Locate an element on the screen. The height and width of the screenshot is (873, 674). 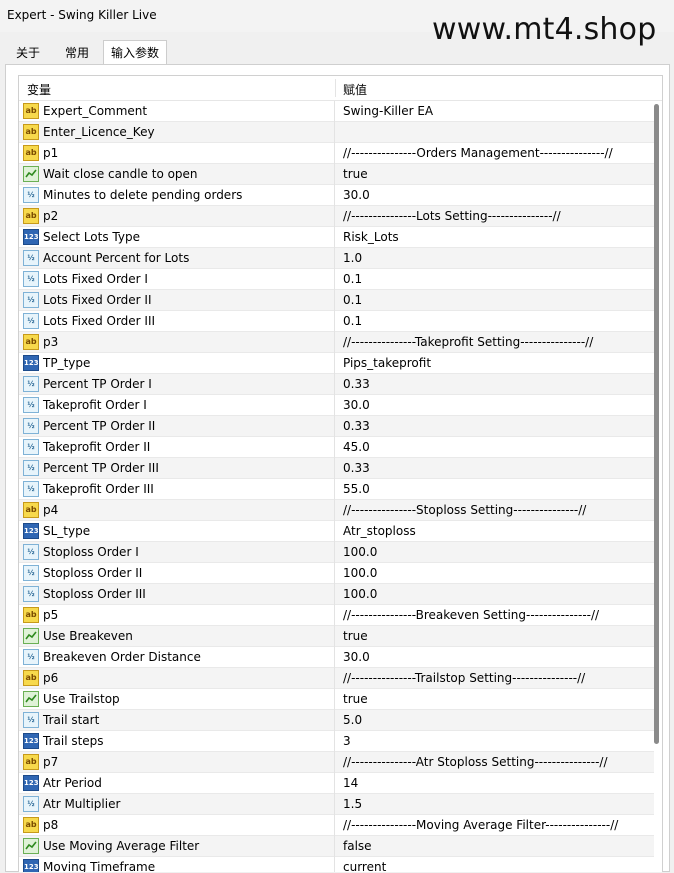
value-cell: Swing-Killer EA is located at coordinates (494, 111).